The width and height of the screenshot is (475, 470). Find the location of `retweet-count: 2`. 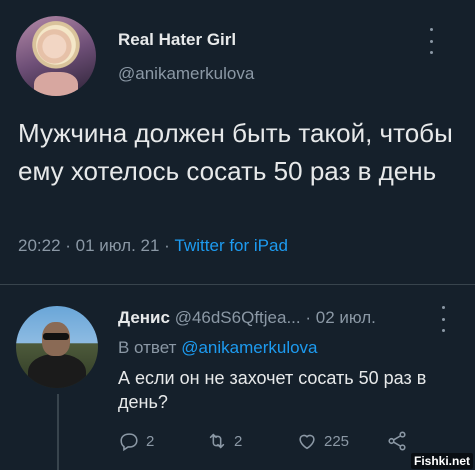

retweet-count: 2 is located at coordinates (238, 441).